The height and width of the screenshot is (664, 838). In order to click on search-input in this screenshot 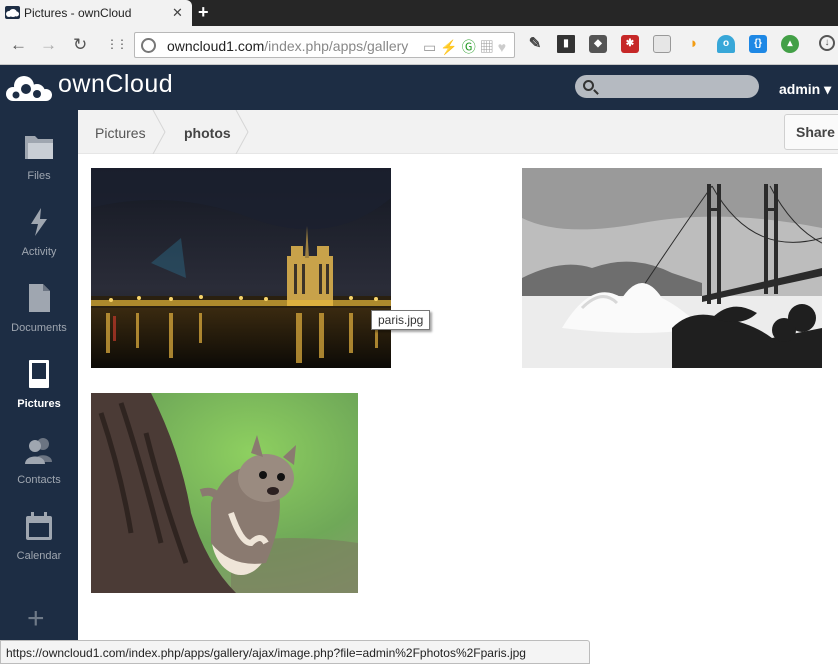, I will do `click(667, 86)`.